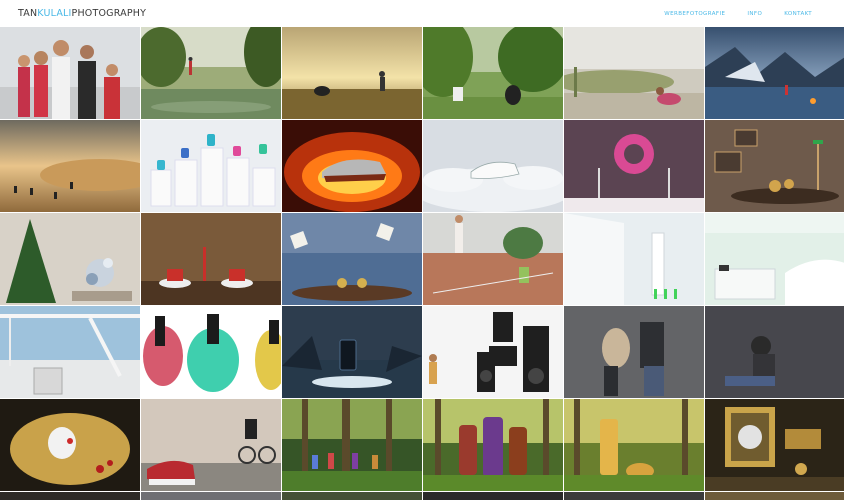 The width and height of the screenshot is (844, 500). Describe the element at coordinates (352, 259) in the screenshot. I see `photo-music-table` at that location.